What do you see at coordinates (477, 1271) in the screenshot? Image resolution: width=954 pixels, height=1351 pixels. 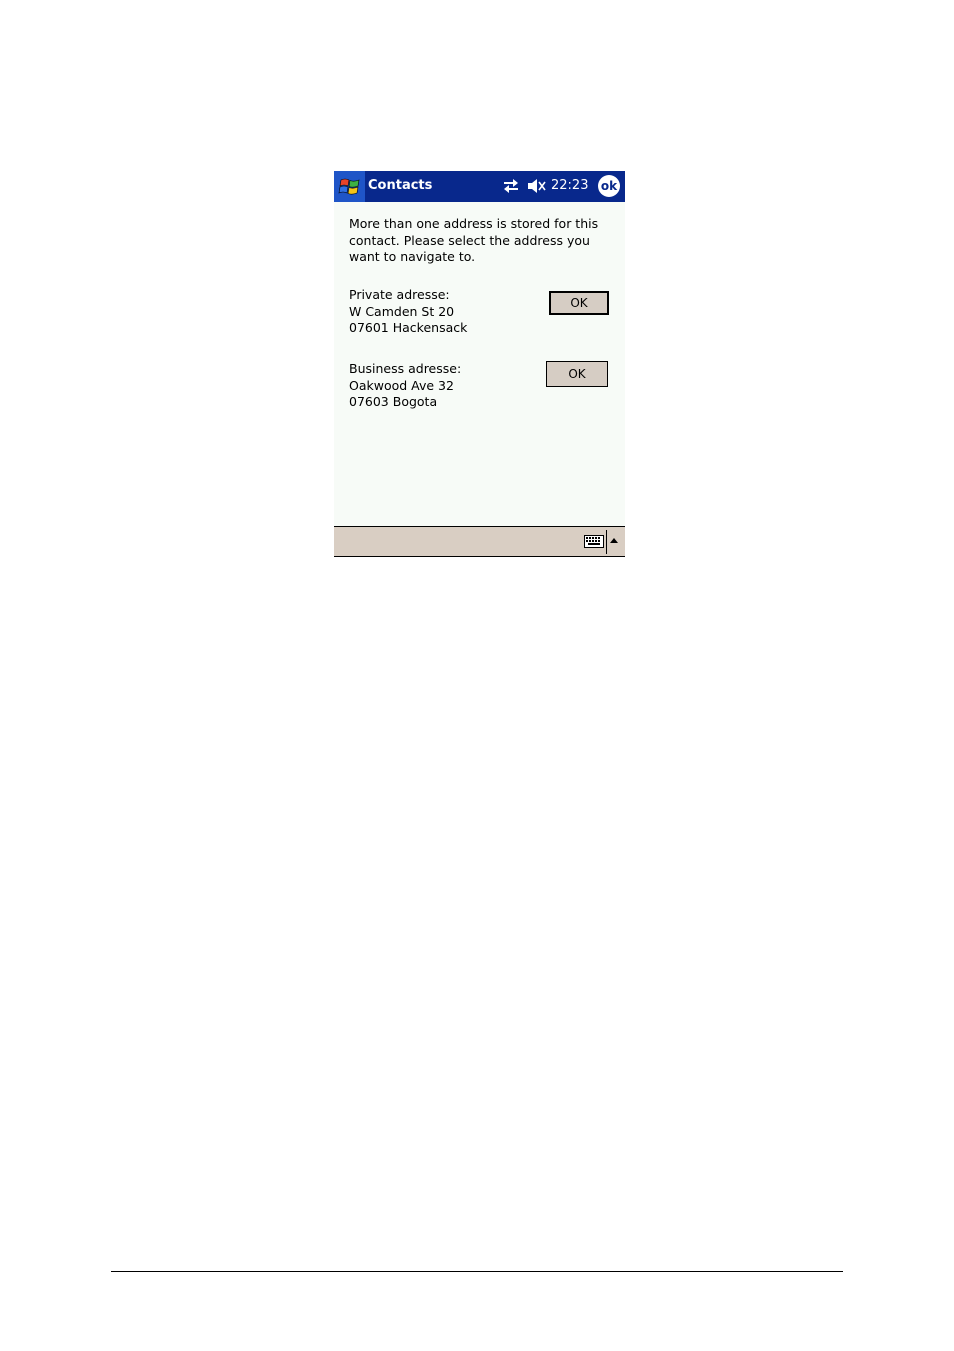 I see `page-footer-rule` at bounding box center [477, 1271].